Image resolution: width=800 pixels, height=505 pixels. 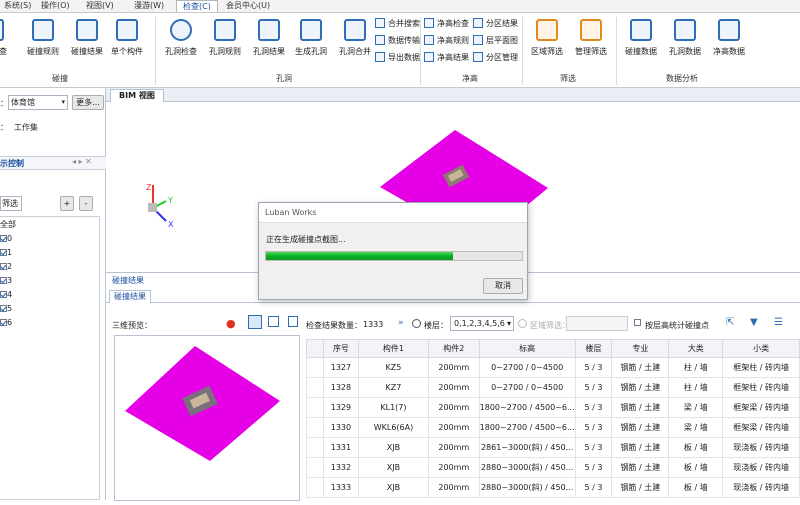 I want to click on tree-item-floor-5: 5, so click(x=6, y=309).